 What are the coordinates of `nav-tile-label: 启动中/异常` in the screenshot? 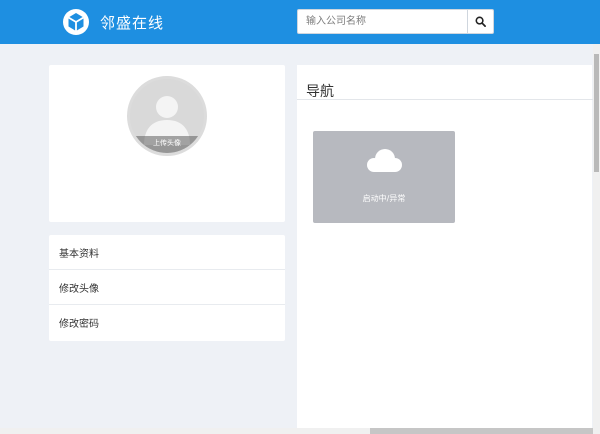 It's located at (384, 198).